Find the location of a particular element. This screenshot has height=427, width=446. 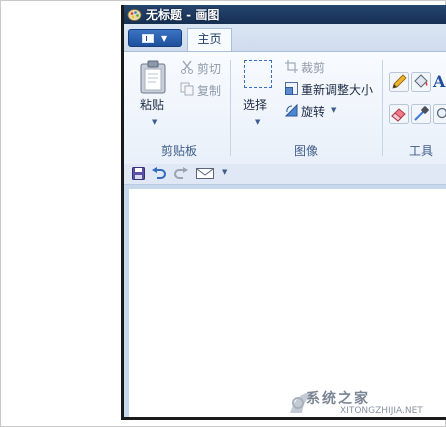

undo-icon is located at coordinates (159, 173).